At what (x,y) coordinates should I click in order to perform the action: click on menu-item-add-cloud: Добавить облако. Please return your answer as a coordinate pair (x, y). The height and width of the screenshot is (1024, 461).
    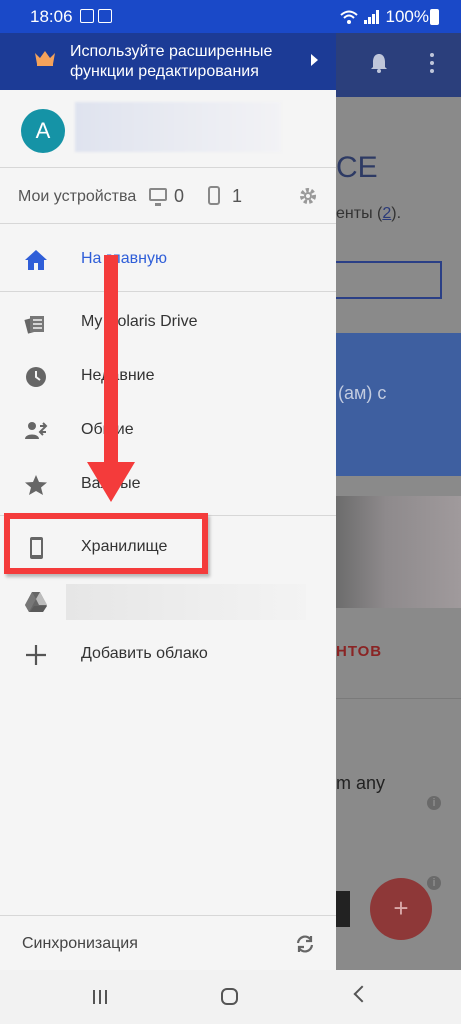
    Looking at the image, I should click on (168, 655).